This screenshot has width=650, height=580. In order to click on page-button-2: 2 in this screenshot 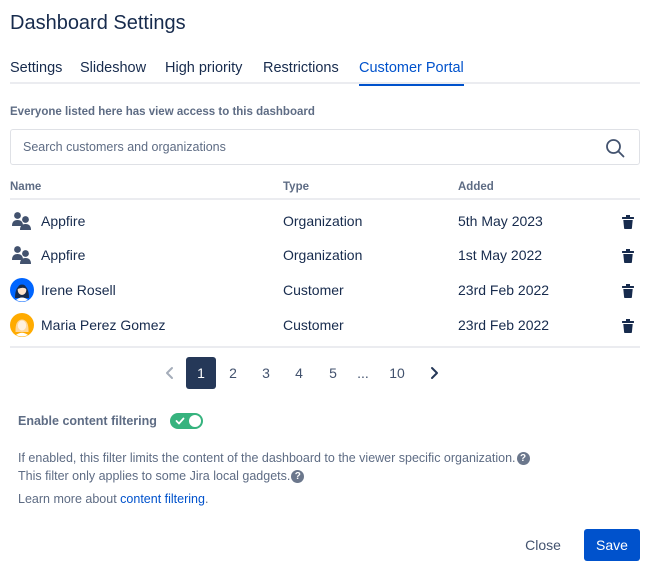, I will do `click(233, 373)`.